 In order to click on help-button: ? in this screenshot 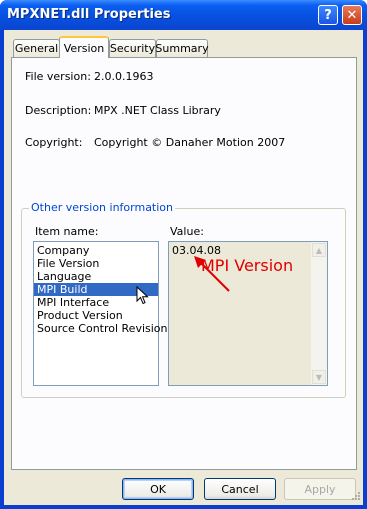, I will do `click(328, 15)`.